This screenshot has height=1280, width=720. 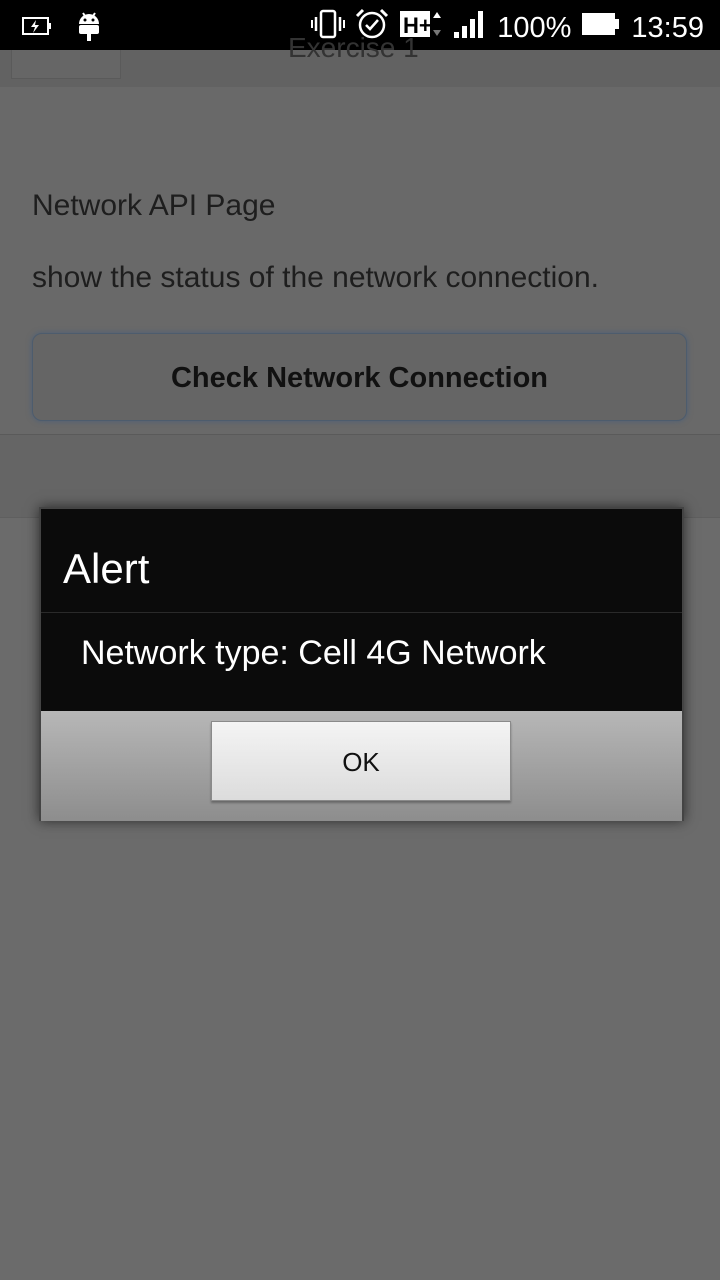 What do you see at coordinates (361, 761) in the screenshot?
I see `ok-button: OK` at bounding box center [361, 761].